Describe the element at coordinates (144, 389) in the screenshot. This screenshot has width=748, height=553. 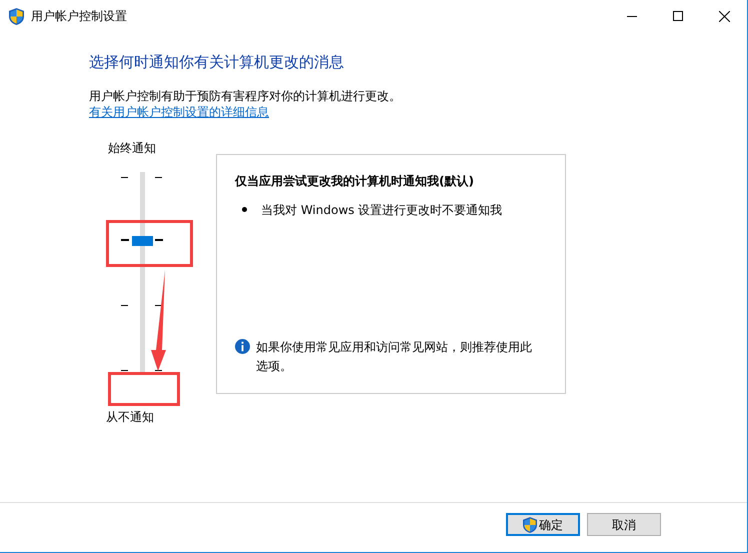
I see `annotation-box` at that location.